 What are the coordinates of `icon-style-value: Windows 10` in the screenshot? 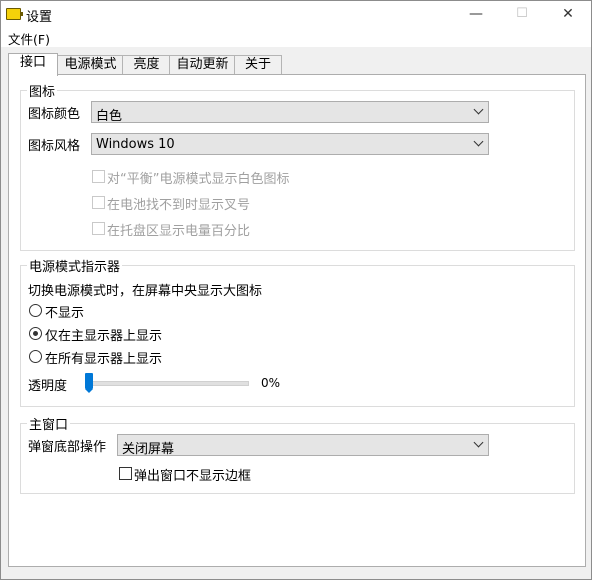 It's located at (135, 144).